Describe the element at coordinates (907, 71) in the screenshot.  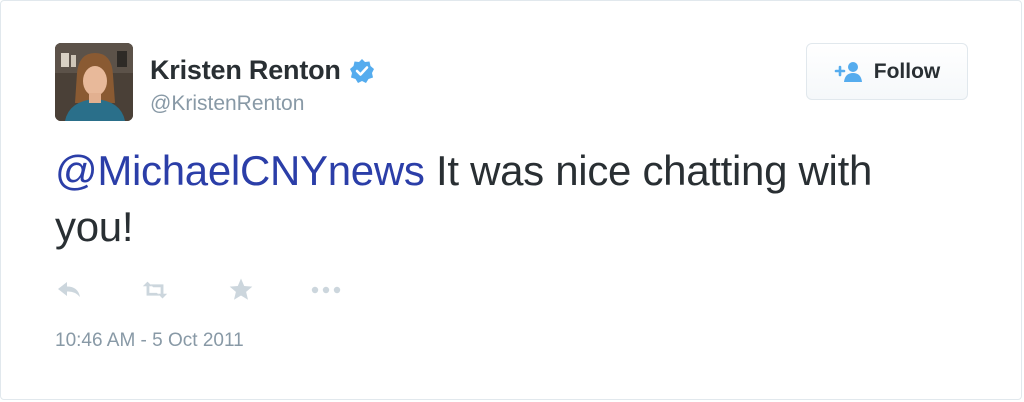
I see `follow-label: Follow` at that location.